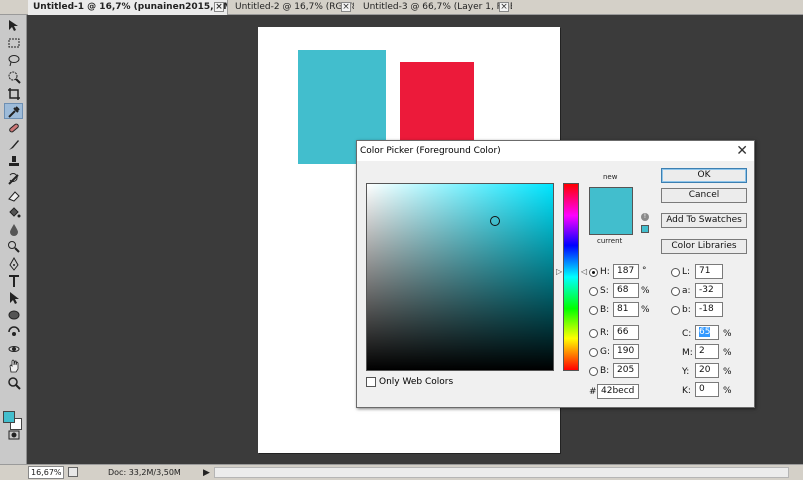  I want to click on gamut-warning-icon: !, so click(645, 217).